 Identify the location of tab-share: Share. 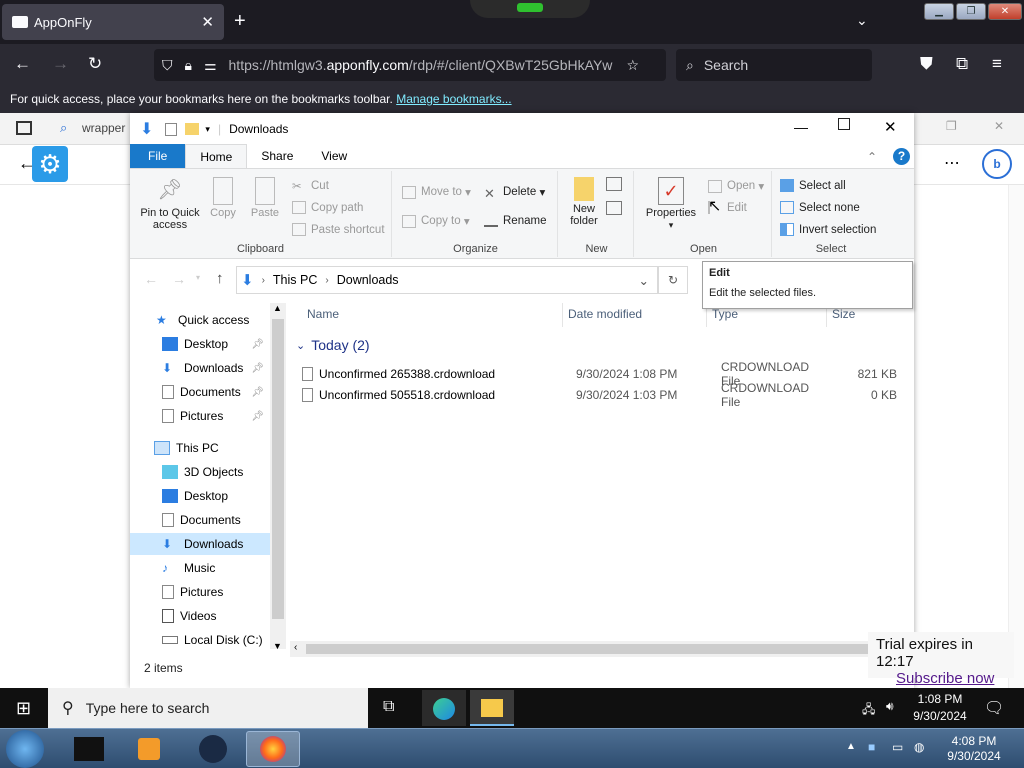
(277, 156).